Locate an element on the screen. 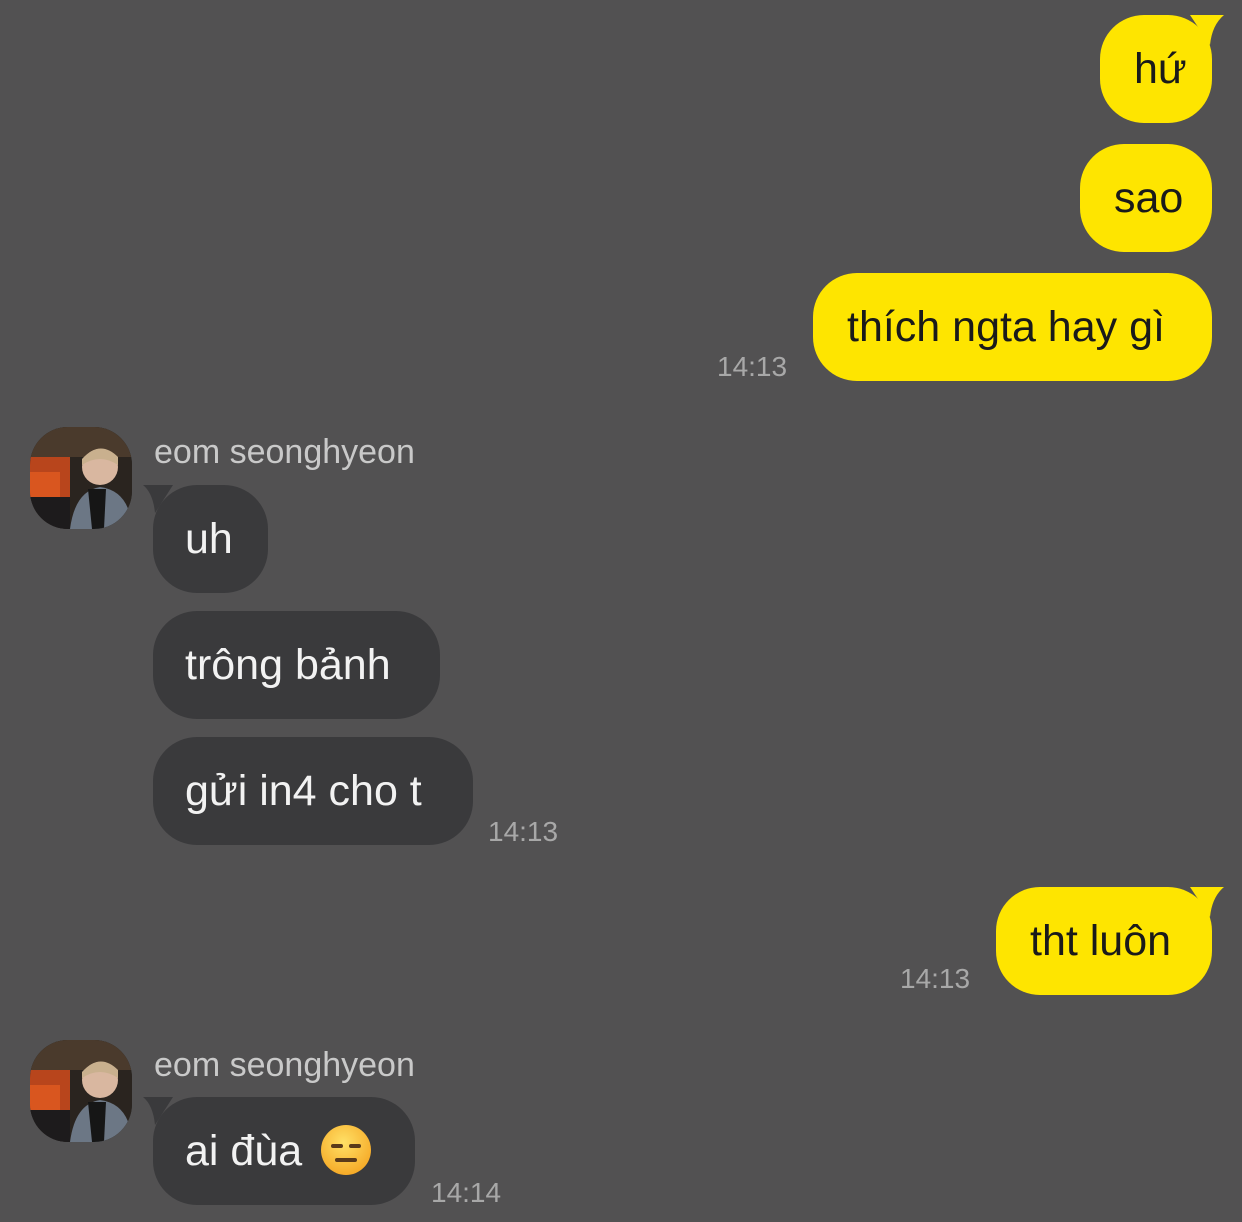  my-message-bubble: sao is located at coordinates (1146, 198).